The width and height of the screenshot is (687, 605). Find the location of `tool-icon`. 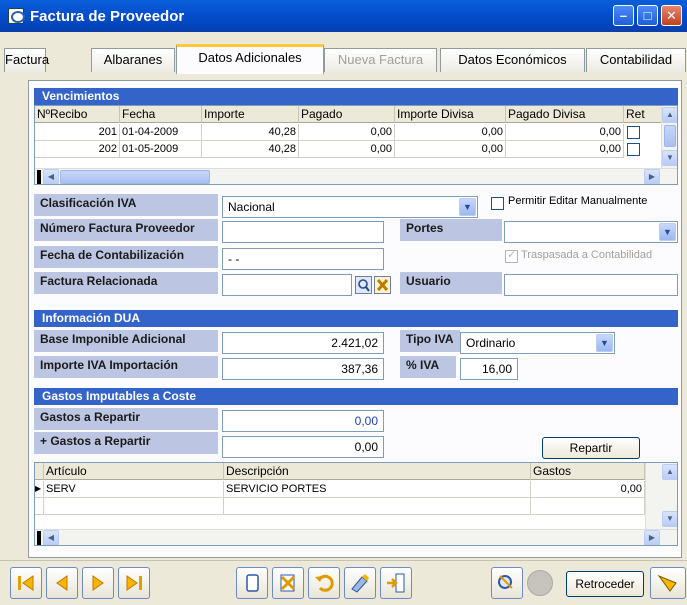

tool-icon is located at coordinates (668, 583).